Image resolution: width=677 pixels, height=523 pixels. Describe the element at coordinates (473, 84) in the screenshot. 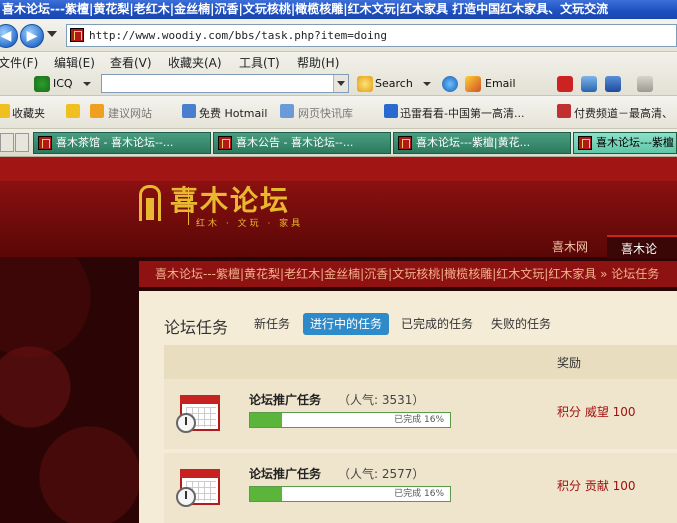

I see `mail-icon` at that location.